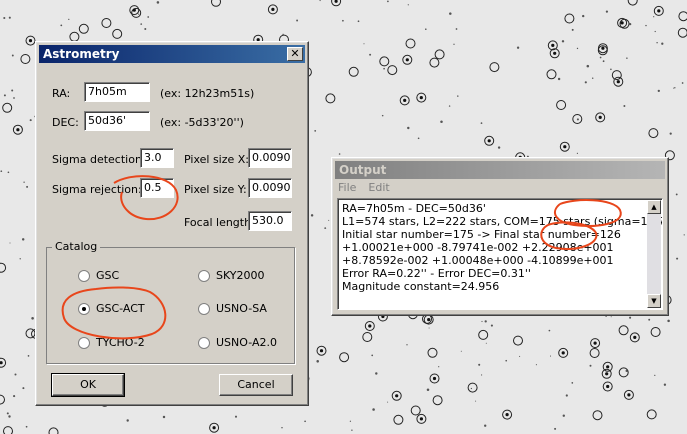 The width and height of the screenshot is (687, 434). Describe the element at coordinates (256, 385) in the screenshot. I see `cancel-button: Cancel` at that location.